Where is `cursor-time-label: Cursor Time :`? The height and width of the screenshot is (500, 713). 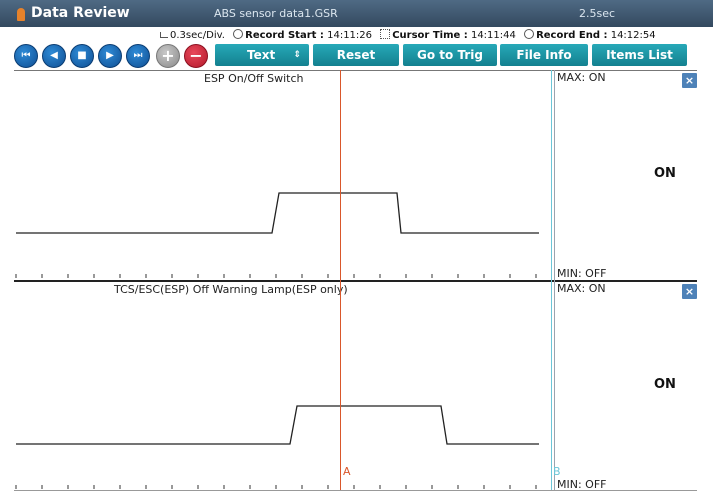 cursor-time-label: Cursor Time : is located at coordinates (430, 35).